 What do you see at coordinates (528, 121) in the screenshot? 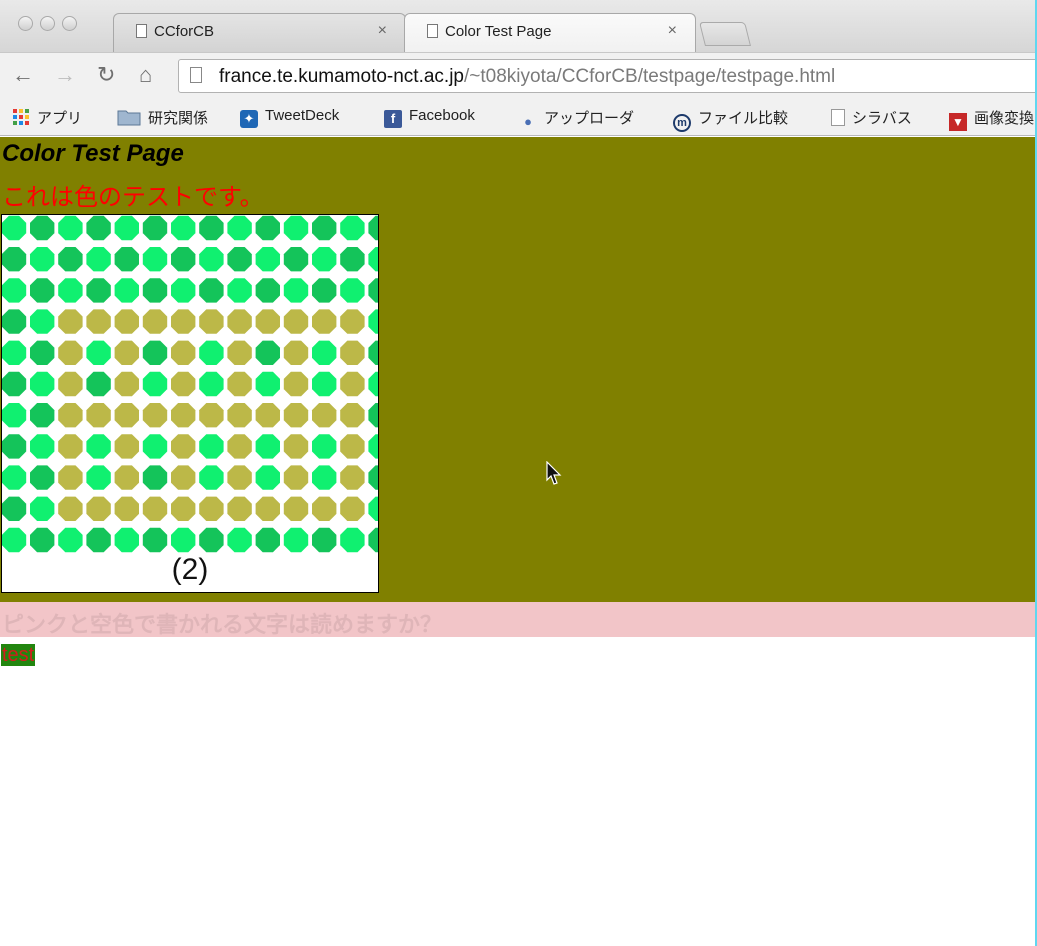
I see `uploader-icon: ●` at bounding box center [528, 121].